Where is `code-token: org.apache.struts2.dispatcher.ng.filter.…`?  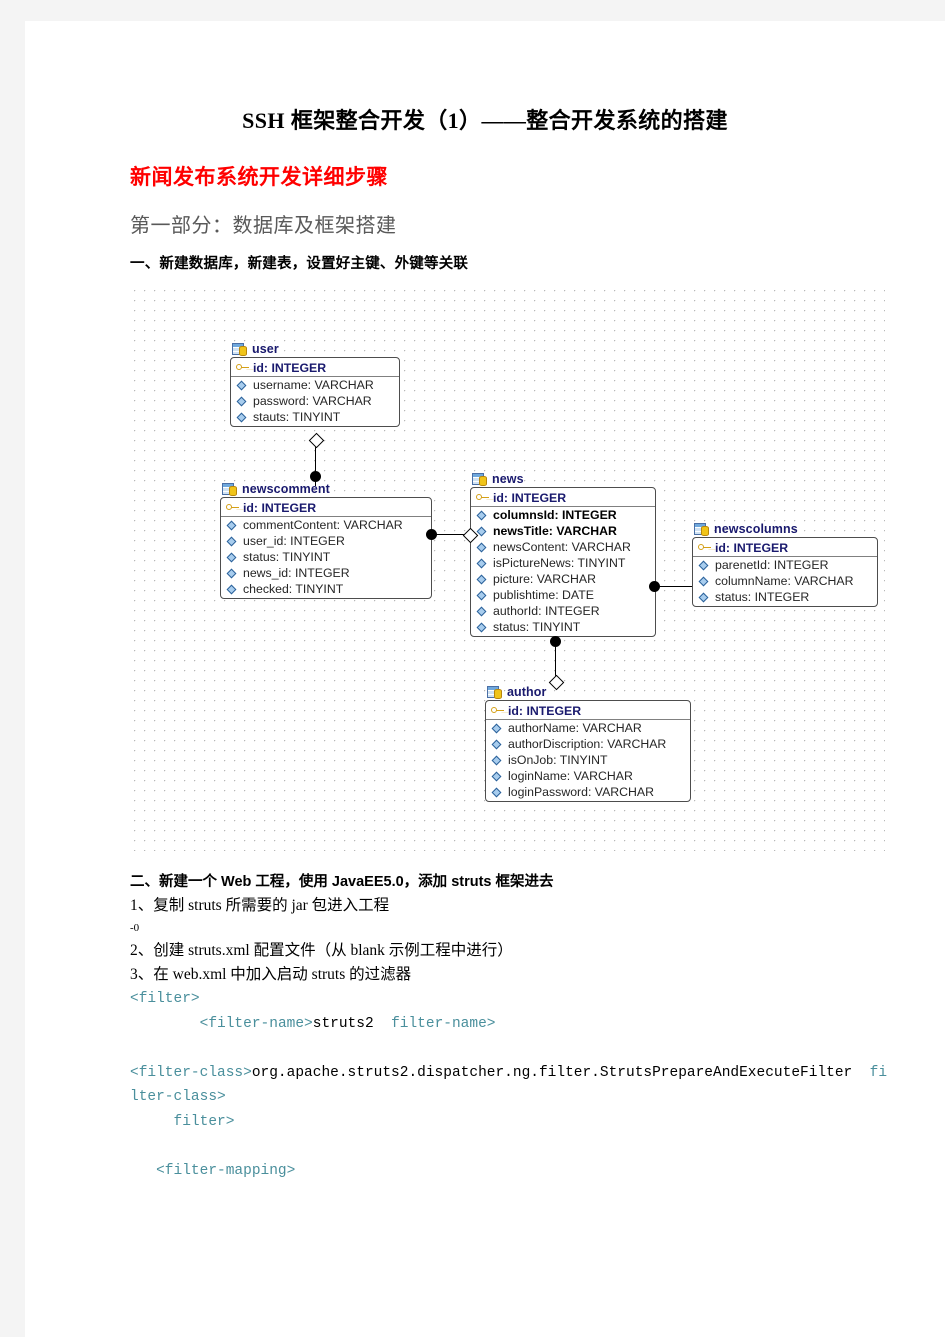 code-token: org.apache.struts2.dispatcher.ng.filter.… is located at coordinates (552, 1072).